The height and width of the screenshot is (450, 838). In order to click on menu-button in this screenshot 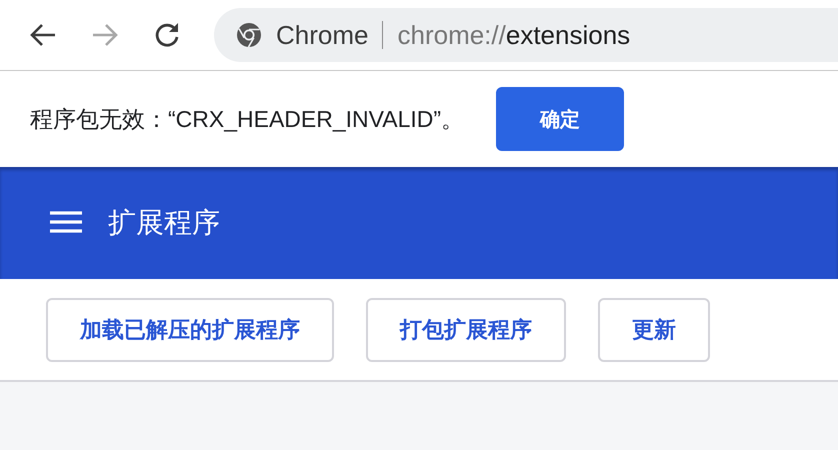, I will do `click(66, 223)`.